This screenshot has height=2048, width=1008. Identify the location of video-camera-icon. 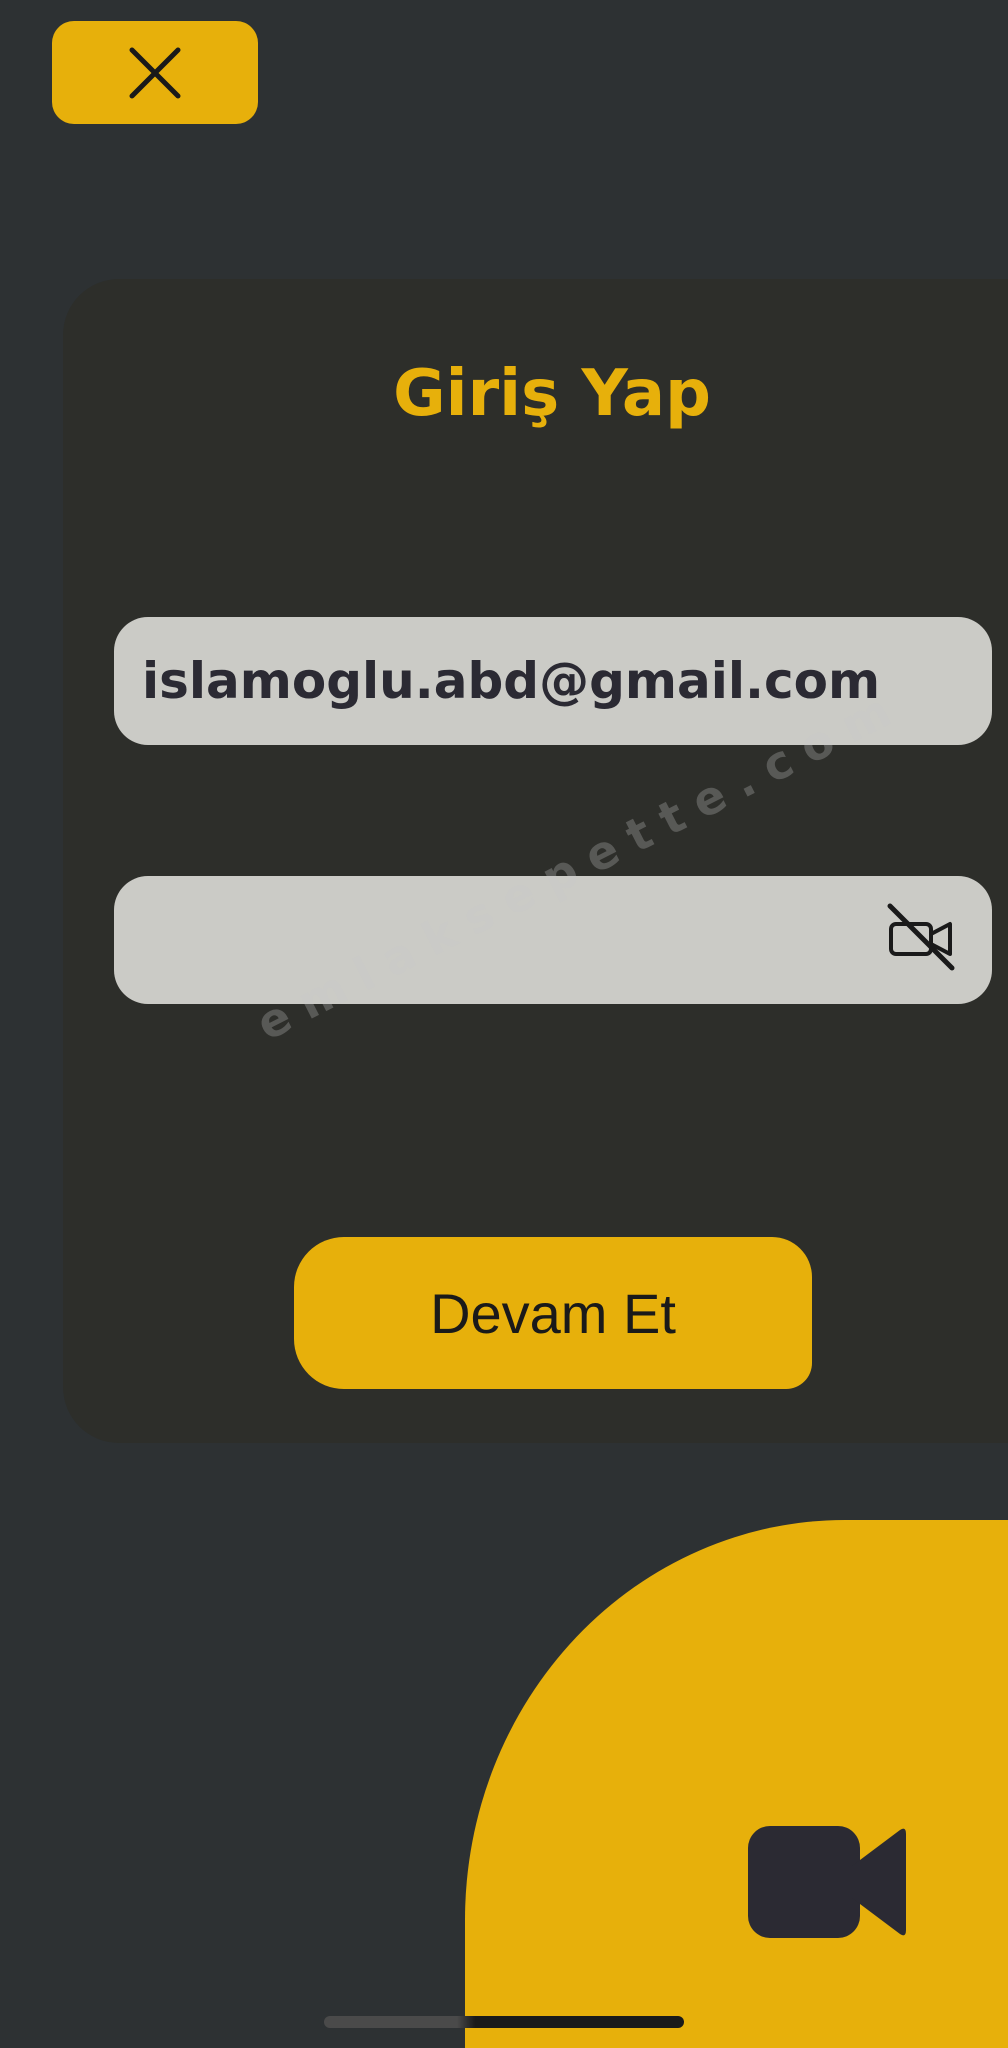
(827, 1882).